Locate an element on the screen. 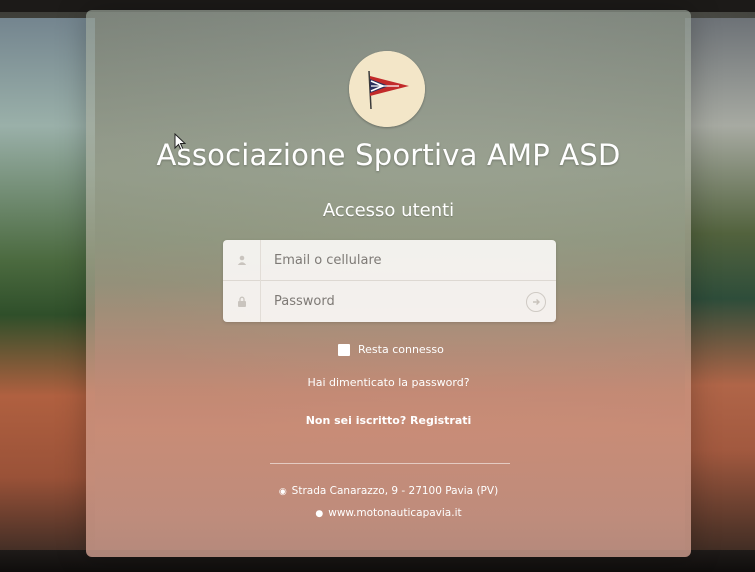 The width and height of the screenshot is (755, 572). page-title: Associazione Sportiva AMP ASD is located at coordinates (388, 155).